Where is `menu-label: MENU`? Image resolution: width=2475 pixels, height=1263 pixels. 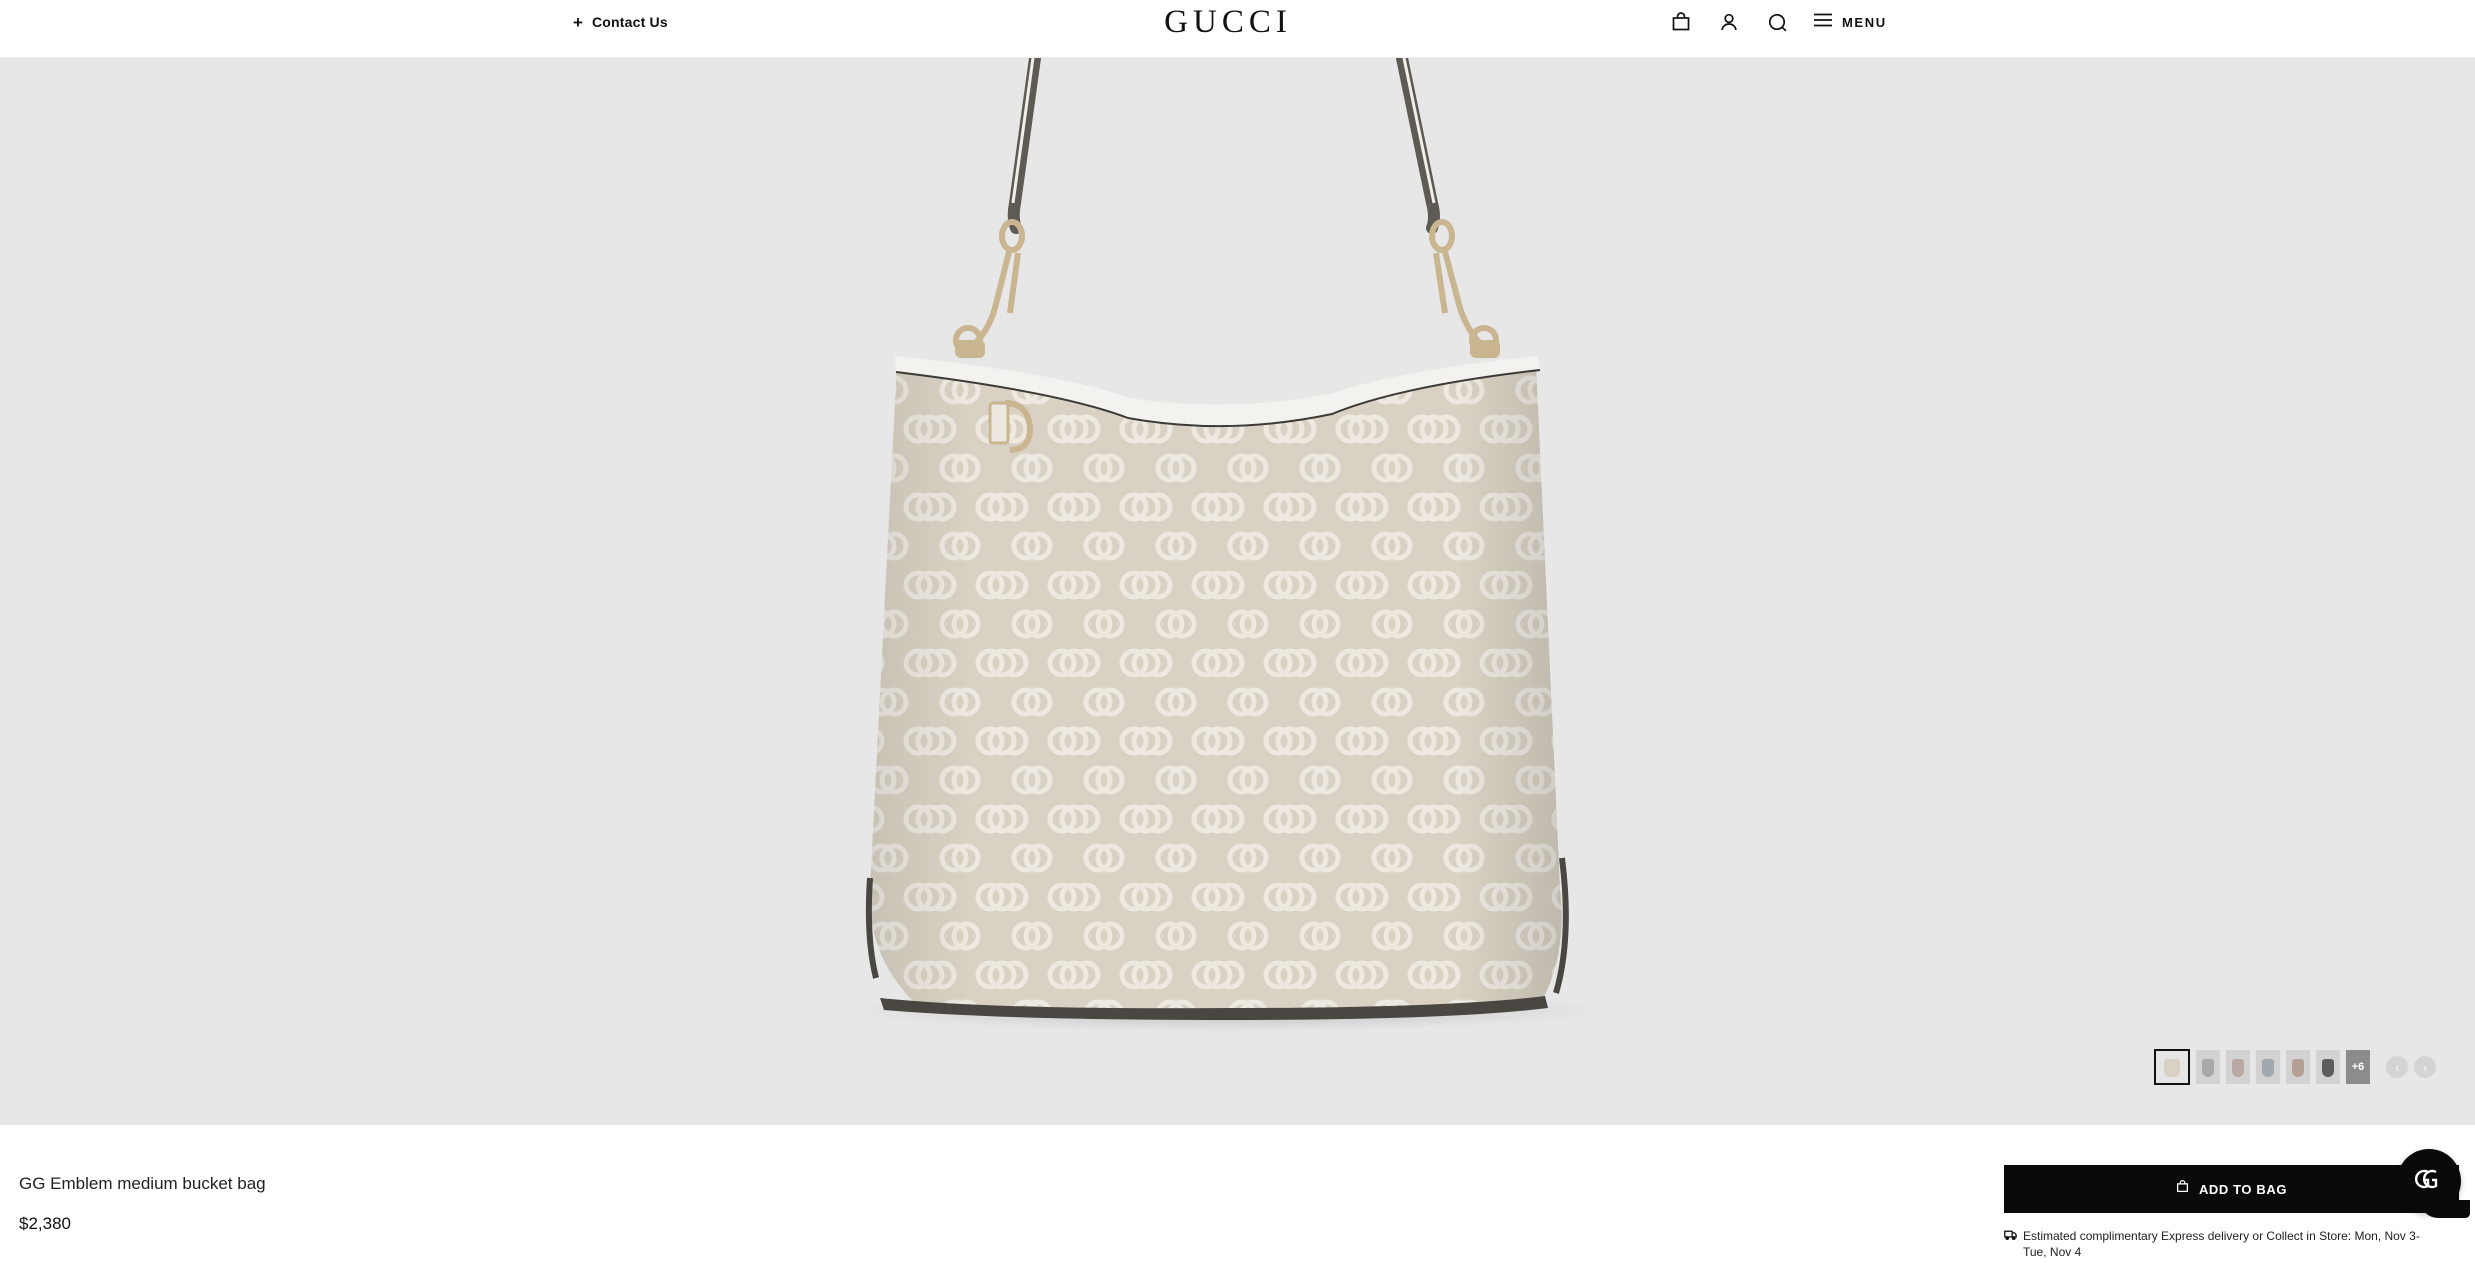
menu-label: MENU is located at coordinates (1864, 22).